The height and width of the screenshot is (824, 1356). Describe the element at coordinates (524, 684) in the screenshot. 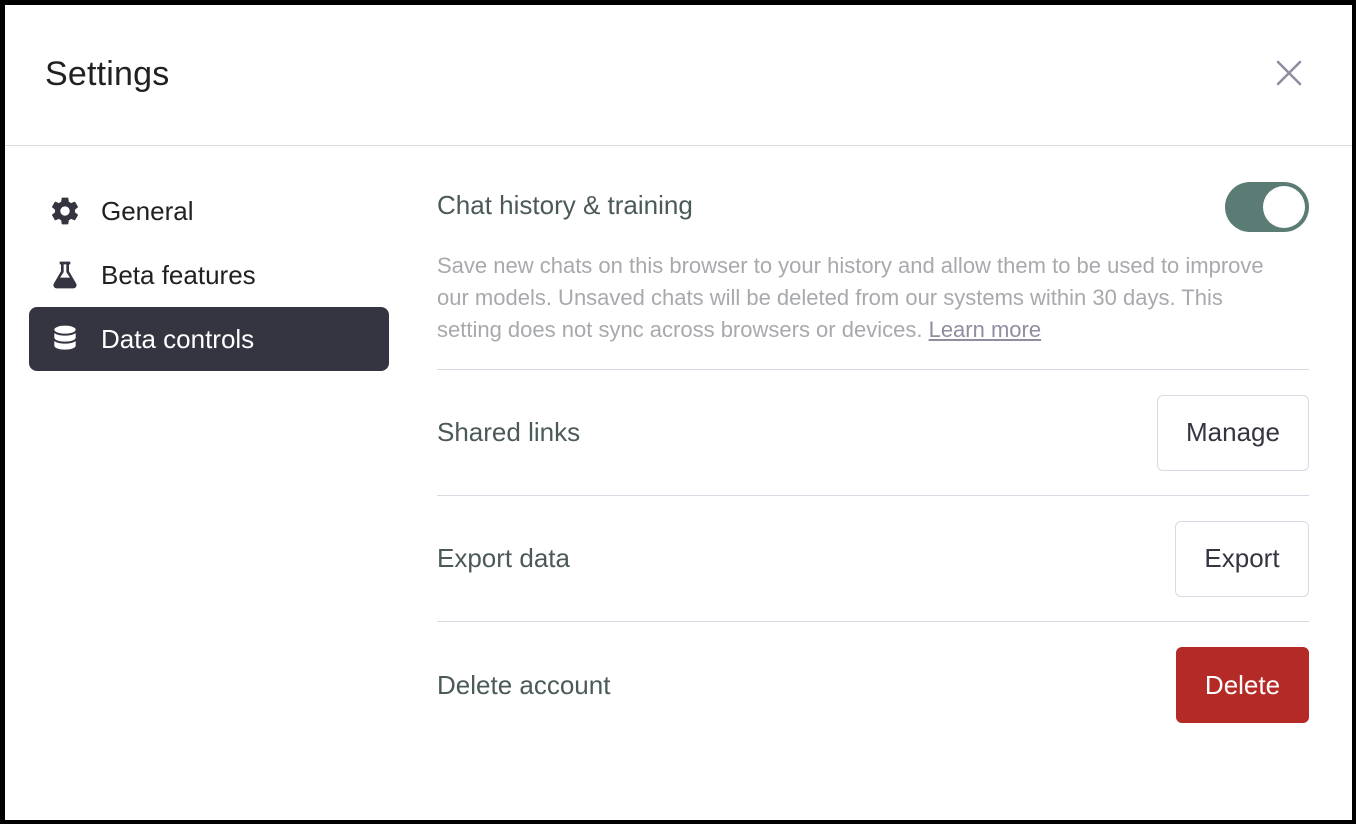

I see `delete-account-label: Delete account` at that location.